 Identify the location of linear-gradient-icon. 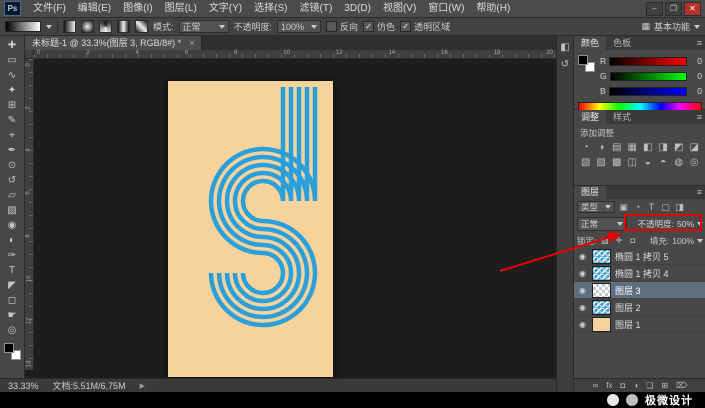
(69, 26).